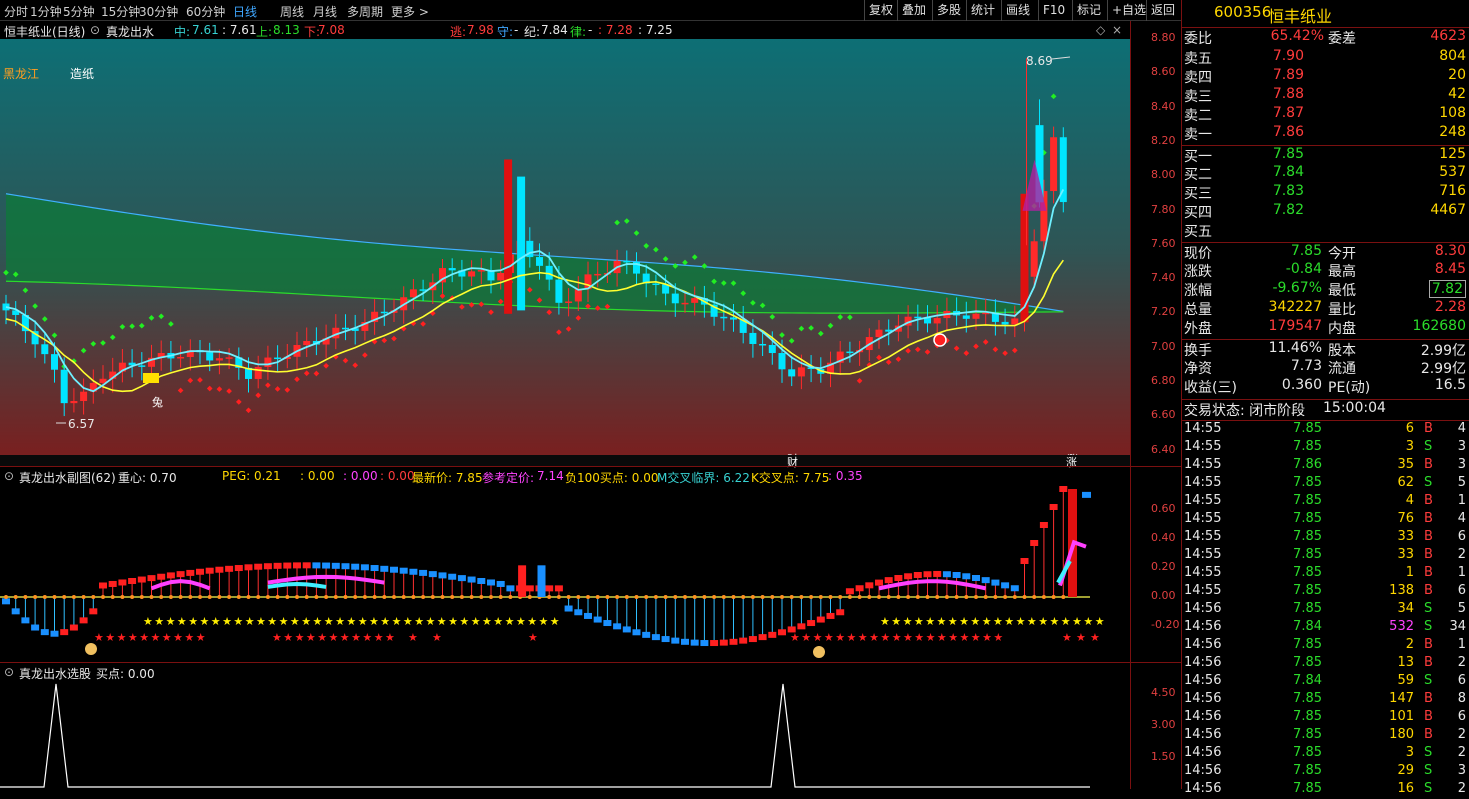 The height and width of the screenshot is (799, 1469). Describe the element at coordinates (1162, 10) in the screenshot. I see `toolbar-button: 返回` at that location.